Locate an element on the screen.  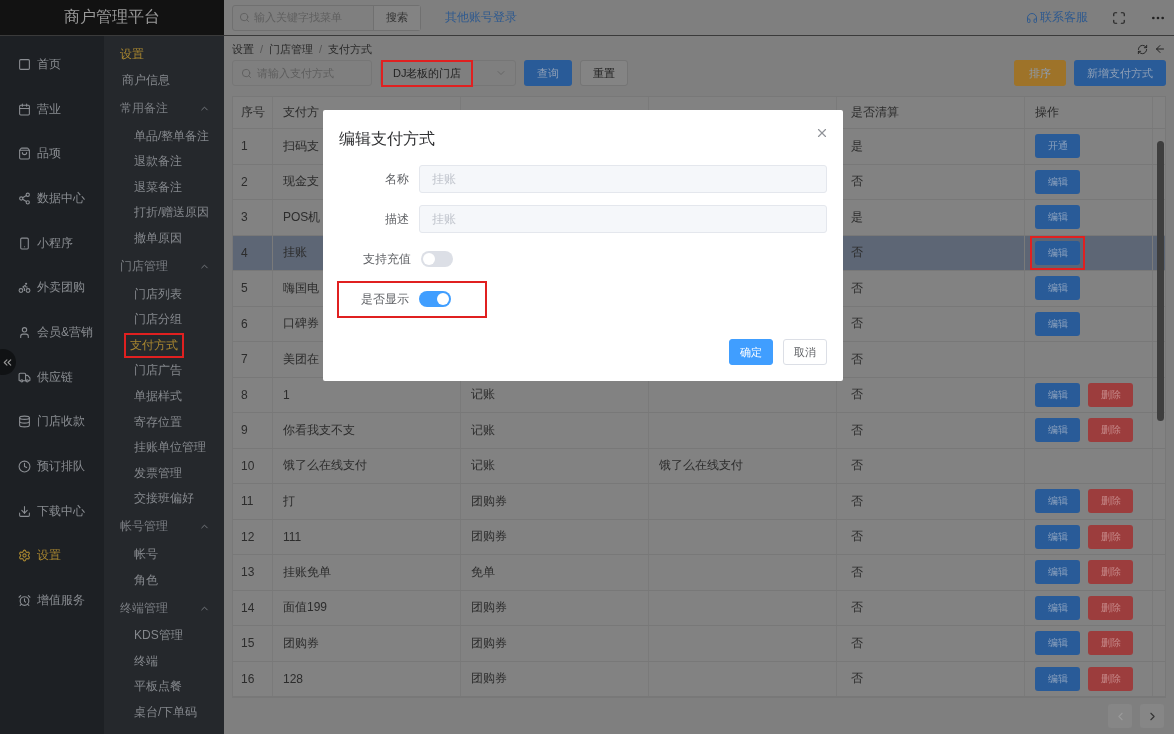
nav-item: 营业 is located at coordinates (52, 109).